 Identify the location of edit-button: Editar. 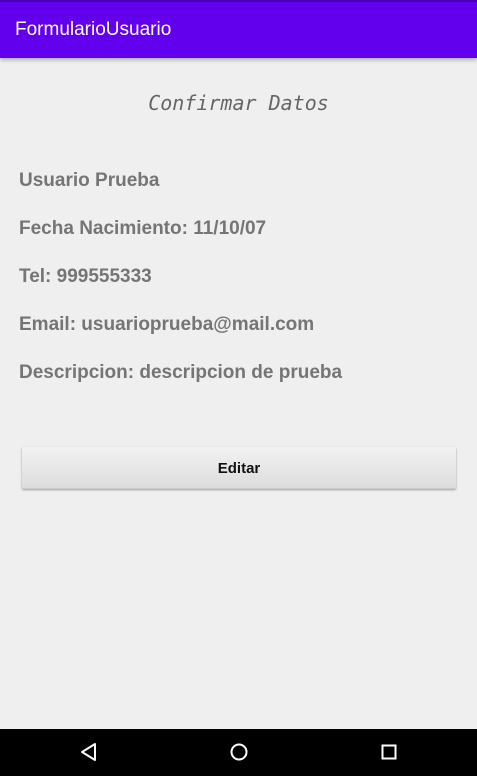
(239, 468).